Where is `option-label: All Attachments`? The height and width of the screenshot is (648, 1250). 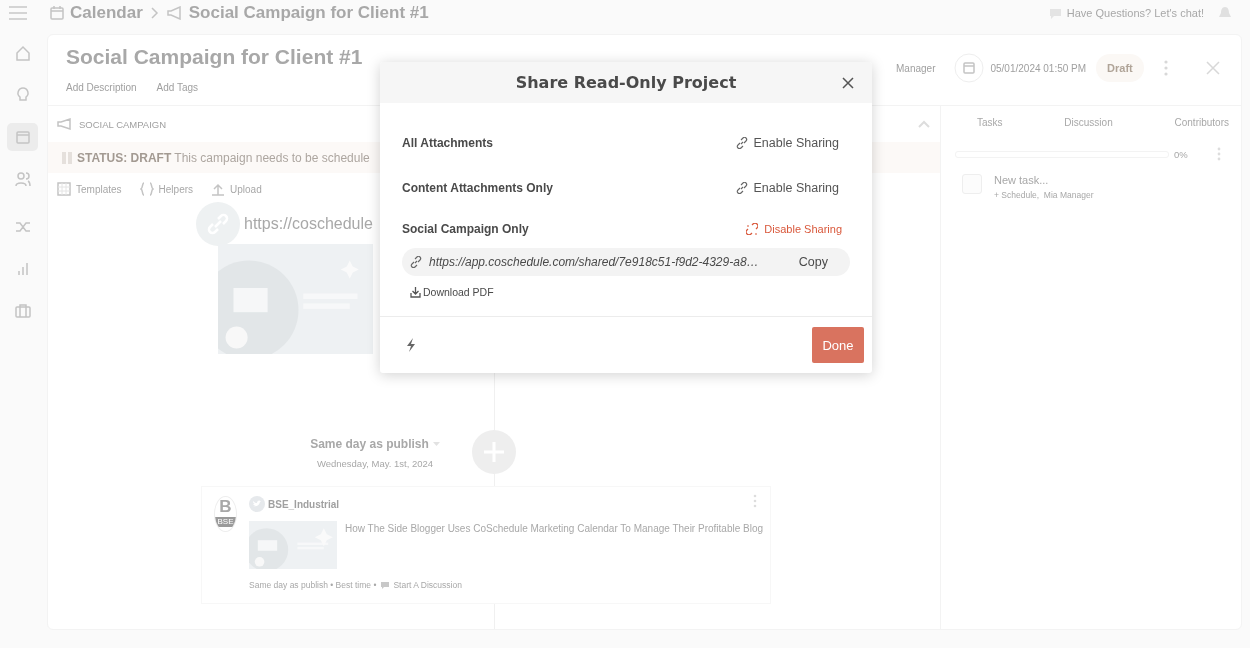
option-label: All Attachments is located at coordinates (447, 142).